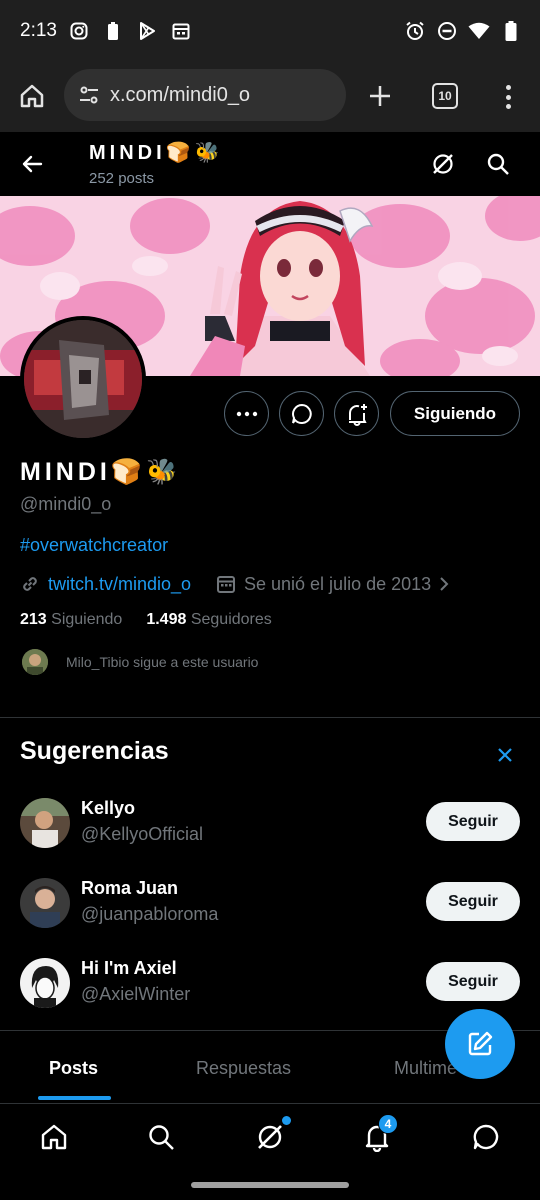 This screenshot has height=1200, width=540. Describe the element at coordinates (150, 914) in the screenshot. I see `suggestion-handle: @juanpabloroma` at that location.